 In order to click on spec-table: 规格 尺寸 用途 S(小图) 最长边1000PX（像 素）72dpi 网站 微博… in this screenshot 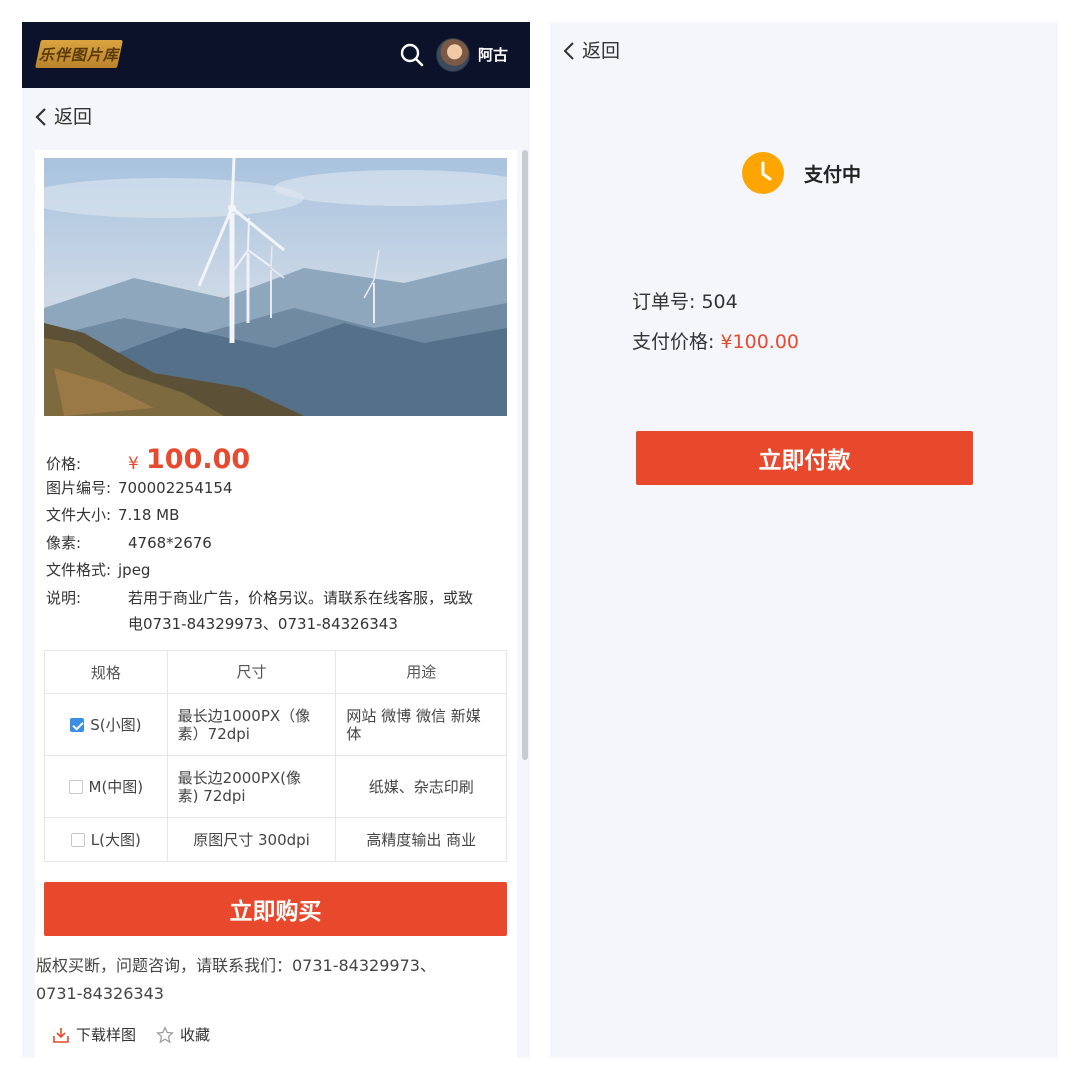, I will do `click(275, 756)`.